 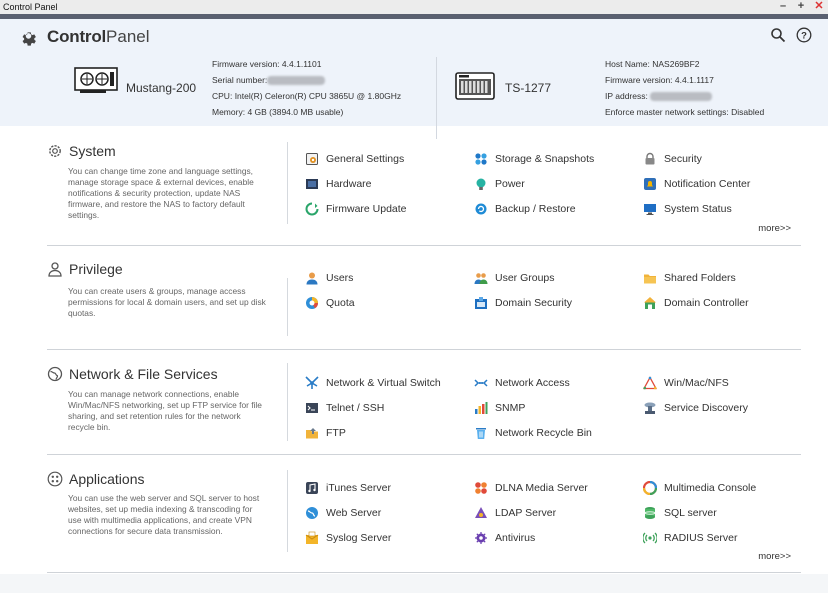 What do you see at coordinates (639, 80) in the screenshot?
I see `device2-firmware-label: Firmware version:` at bounding box center [639, 80].